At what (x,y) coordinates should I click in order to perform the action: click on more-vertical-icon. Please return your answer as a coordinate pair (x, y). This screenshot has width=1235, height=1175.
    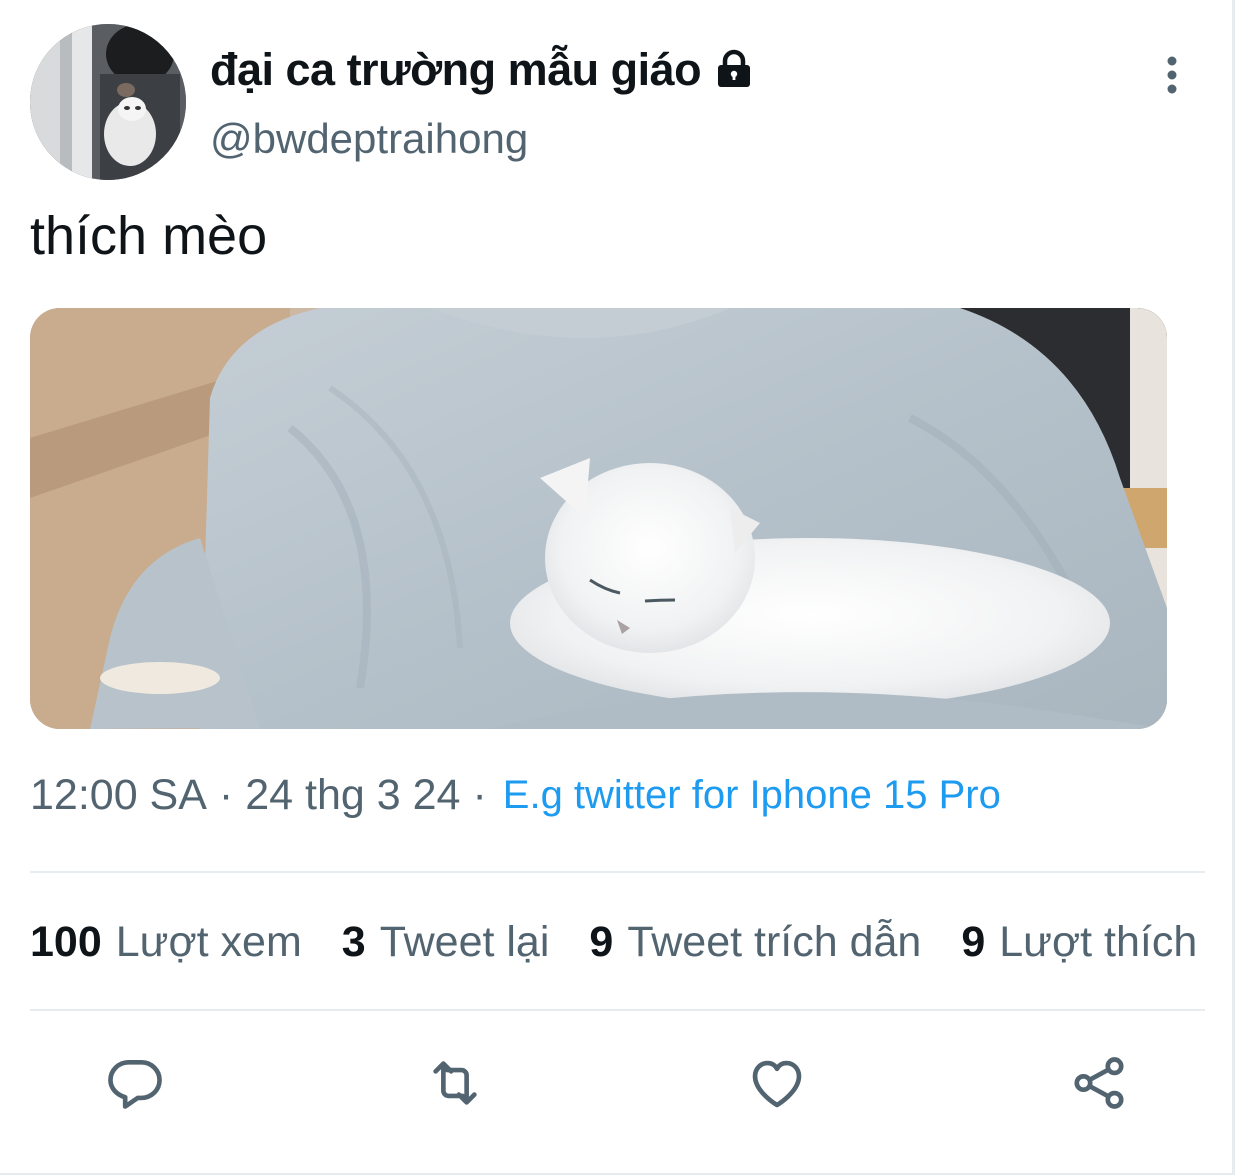
    Looking at the image, I should click on (1172, 75).